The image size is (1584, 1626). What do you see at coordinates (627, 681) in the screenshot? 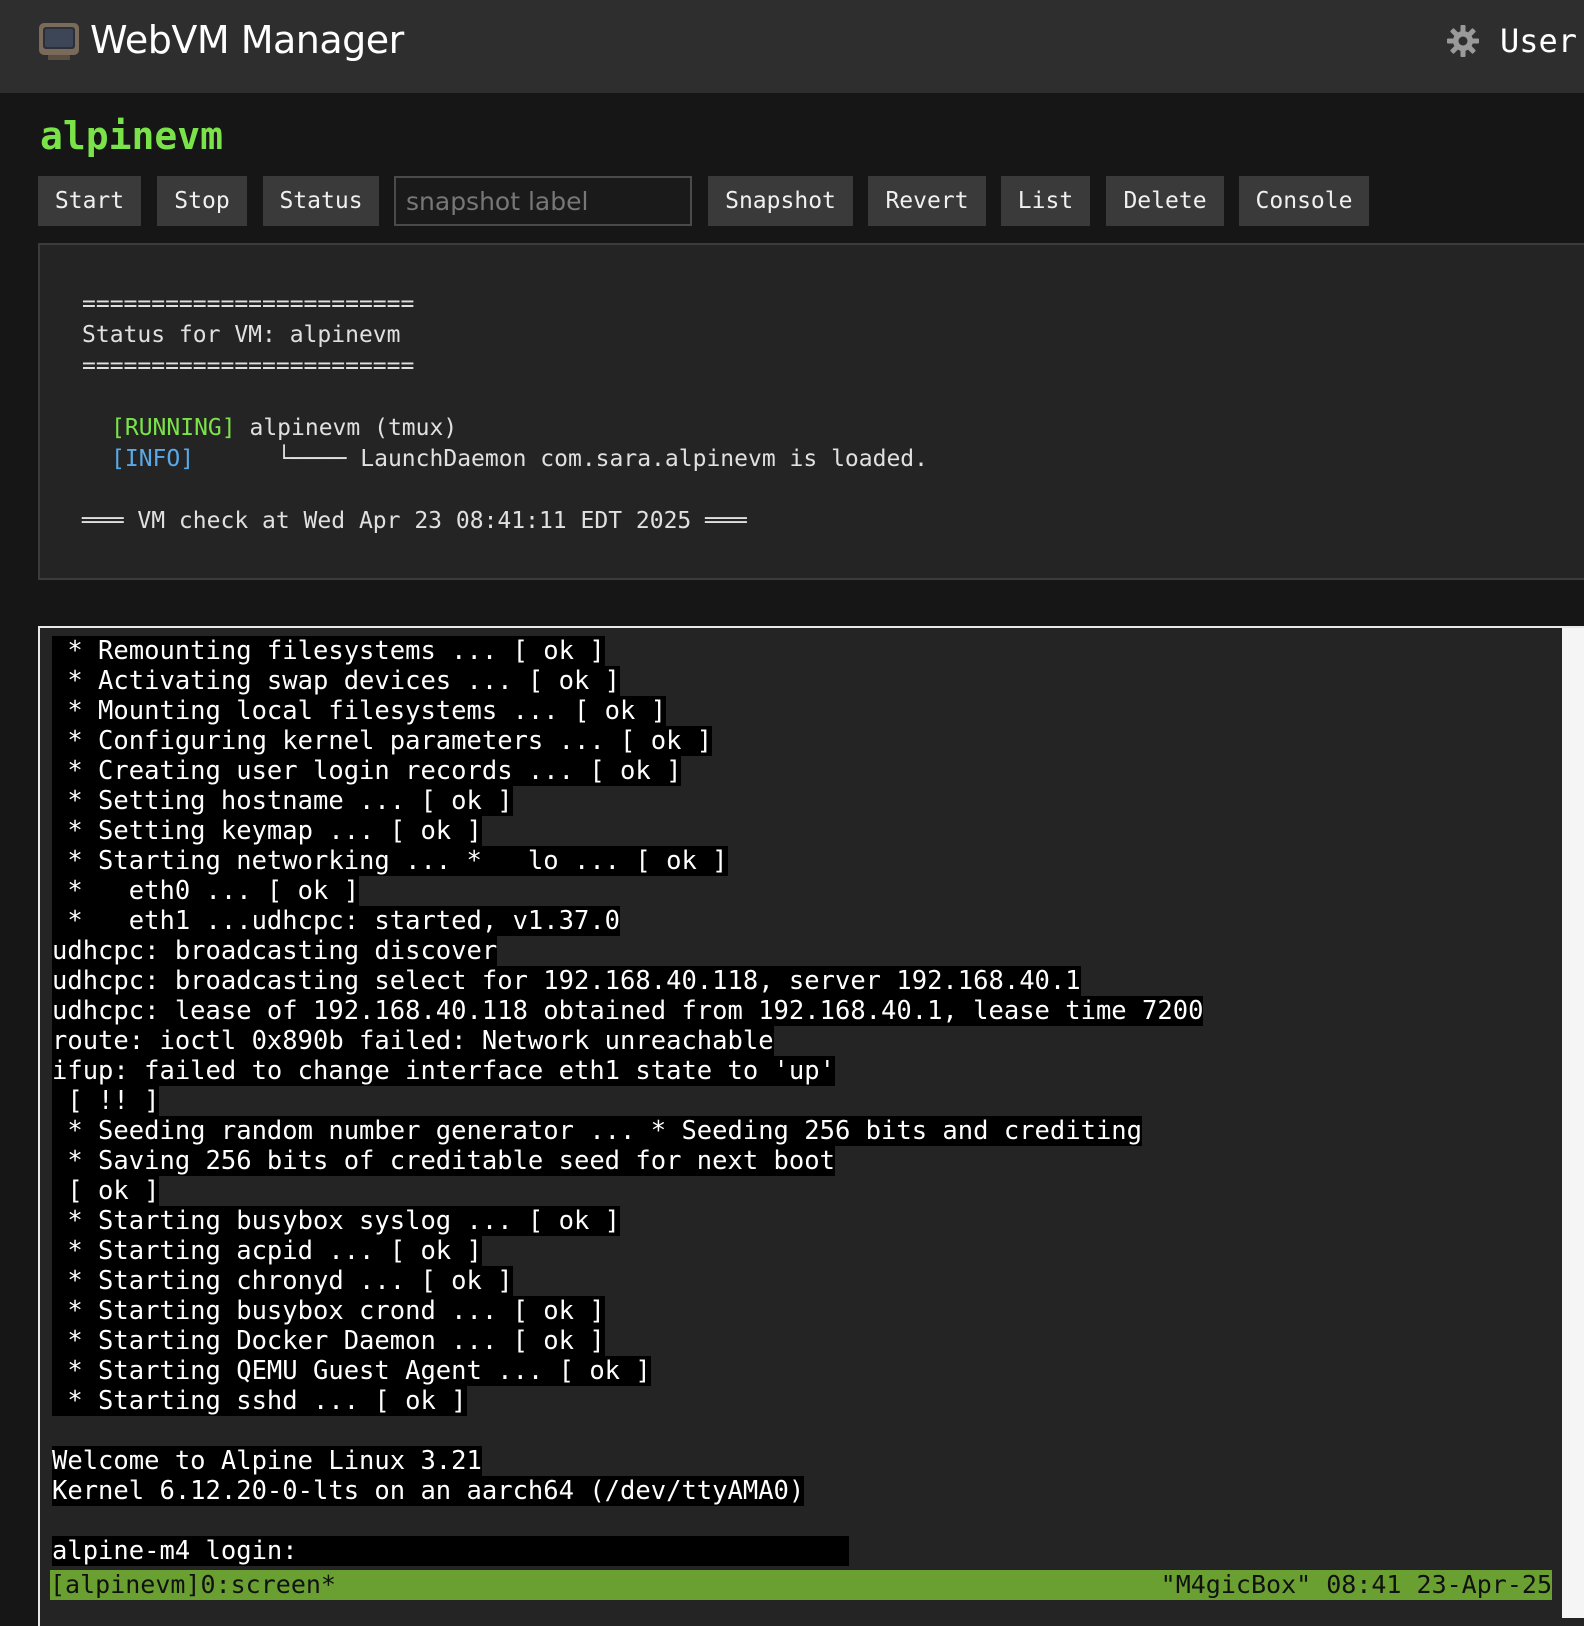
I see `terminal-line: * Activating swap devices ... [ ok ]` at bounding box center [627, 681].